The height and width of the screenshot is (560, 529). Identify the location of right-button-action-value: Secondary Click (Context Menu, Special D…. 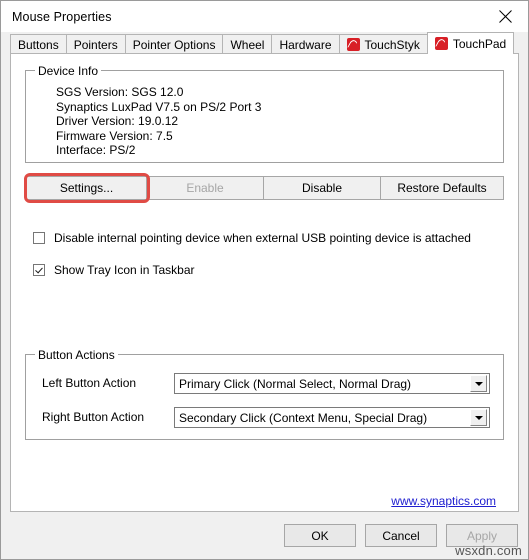
(303, 417).